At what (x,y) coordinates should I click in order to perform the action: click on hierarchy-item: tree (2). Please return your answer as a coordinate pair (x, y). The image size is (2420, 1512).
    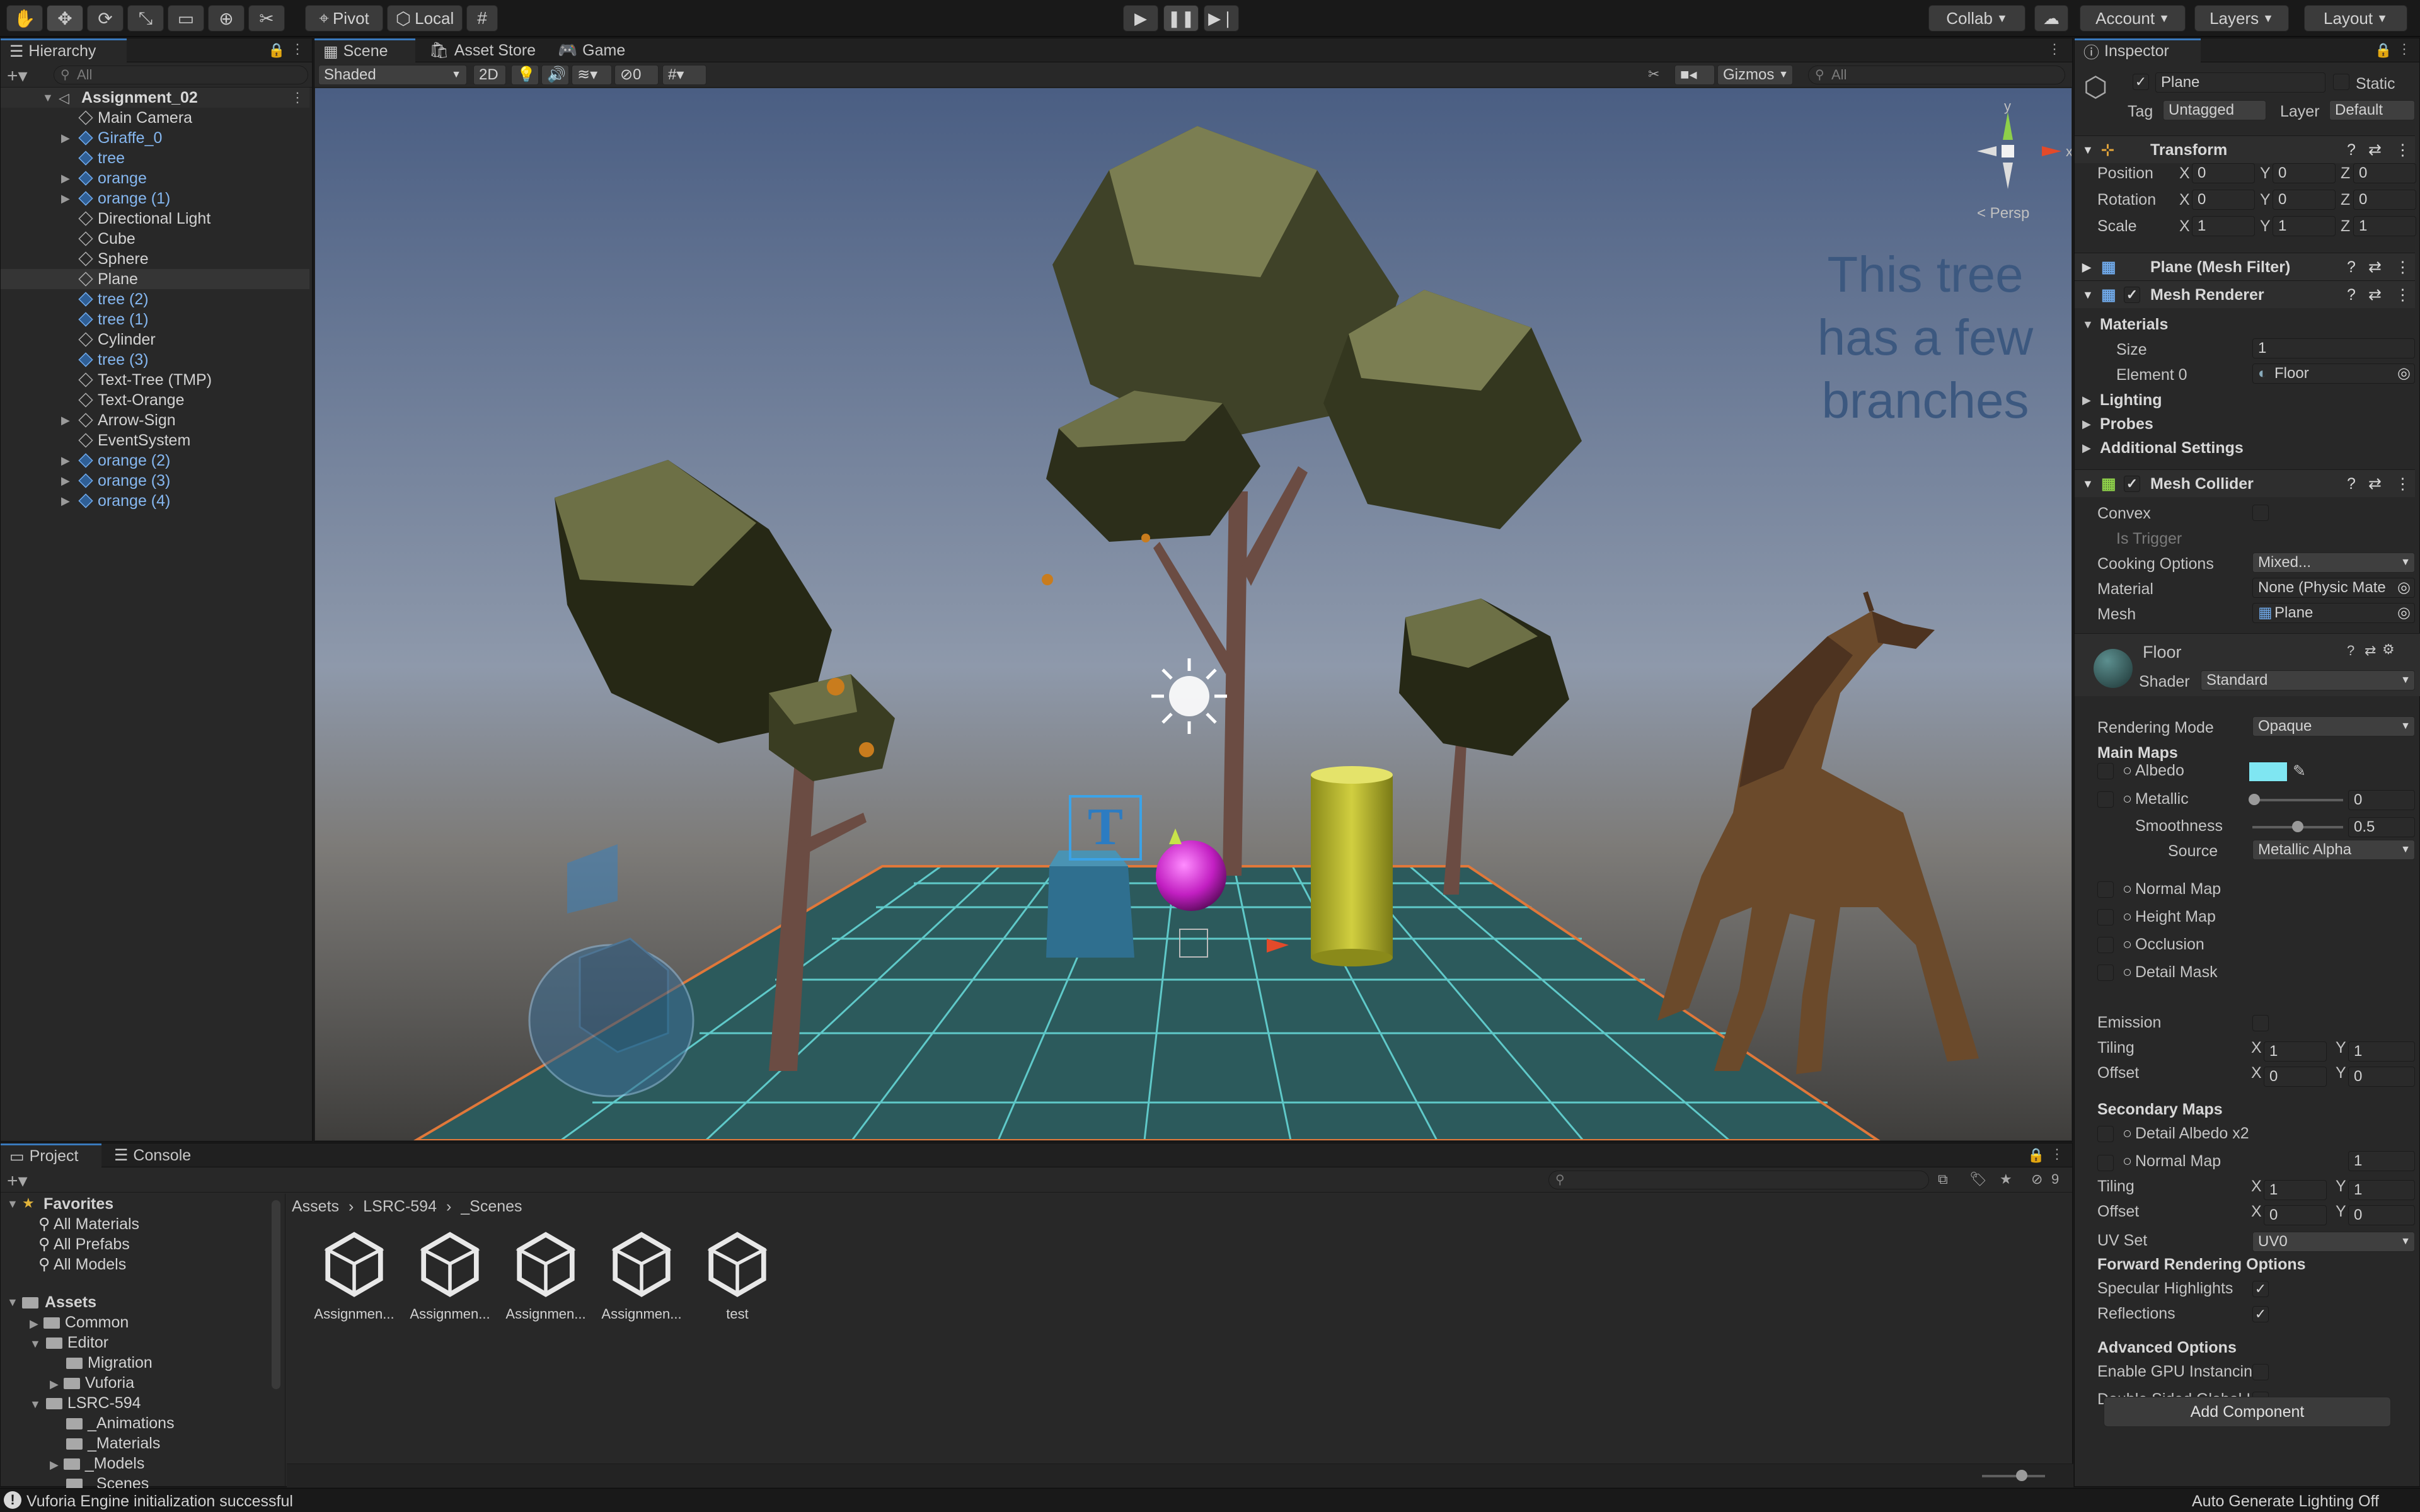
    Looking at the image, I should click on (155, 299).